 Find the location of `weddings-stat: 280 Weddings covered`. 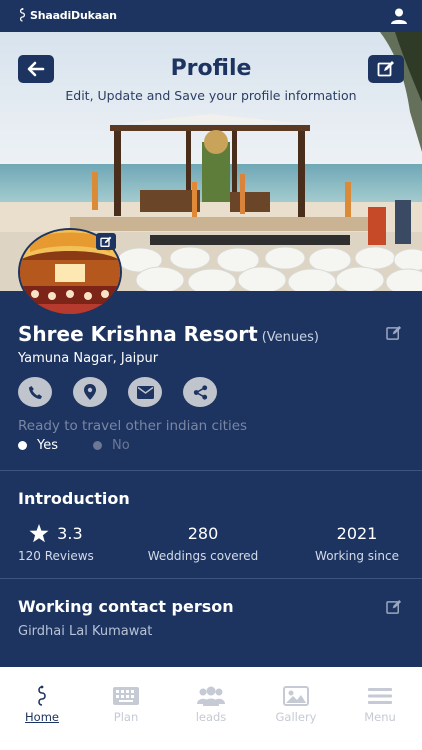

weddings-stat: 280 Weddings covered is located at coordinates (203, 543).